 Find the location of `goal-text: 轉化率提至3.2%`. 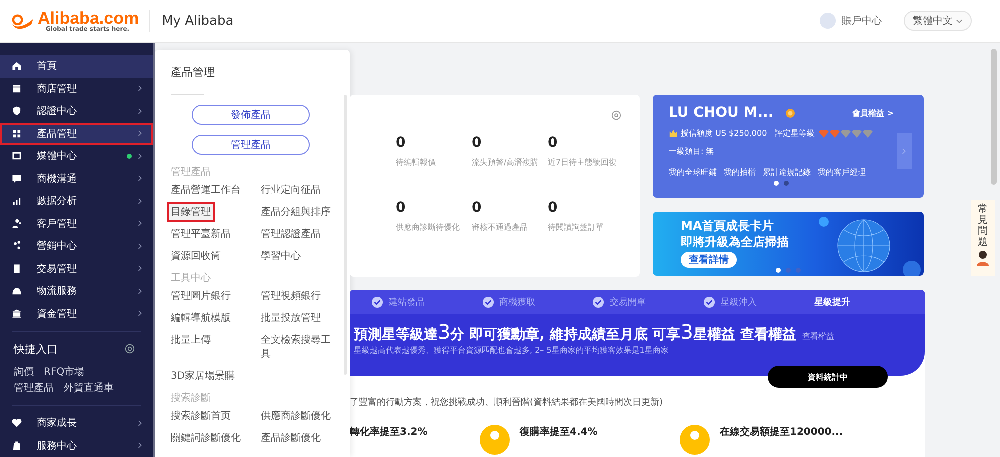

goal-text: 轉化率提至3.2% is located at coordinates (389, 432).